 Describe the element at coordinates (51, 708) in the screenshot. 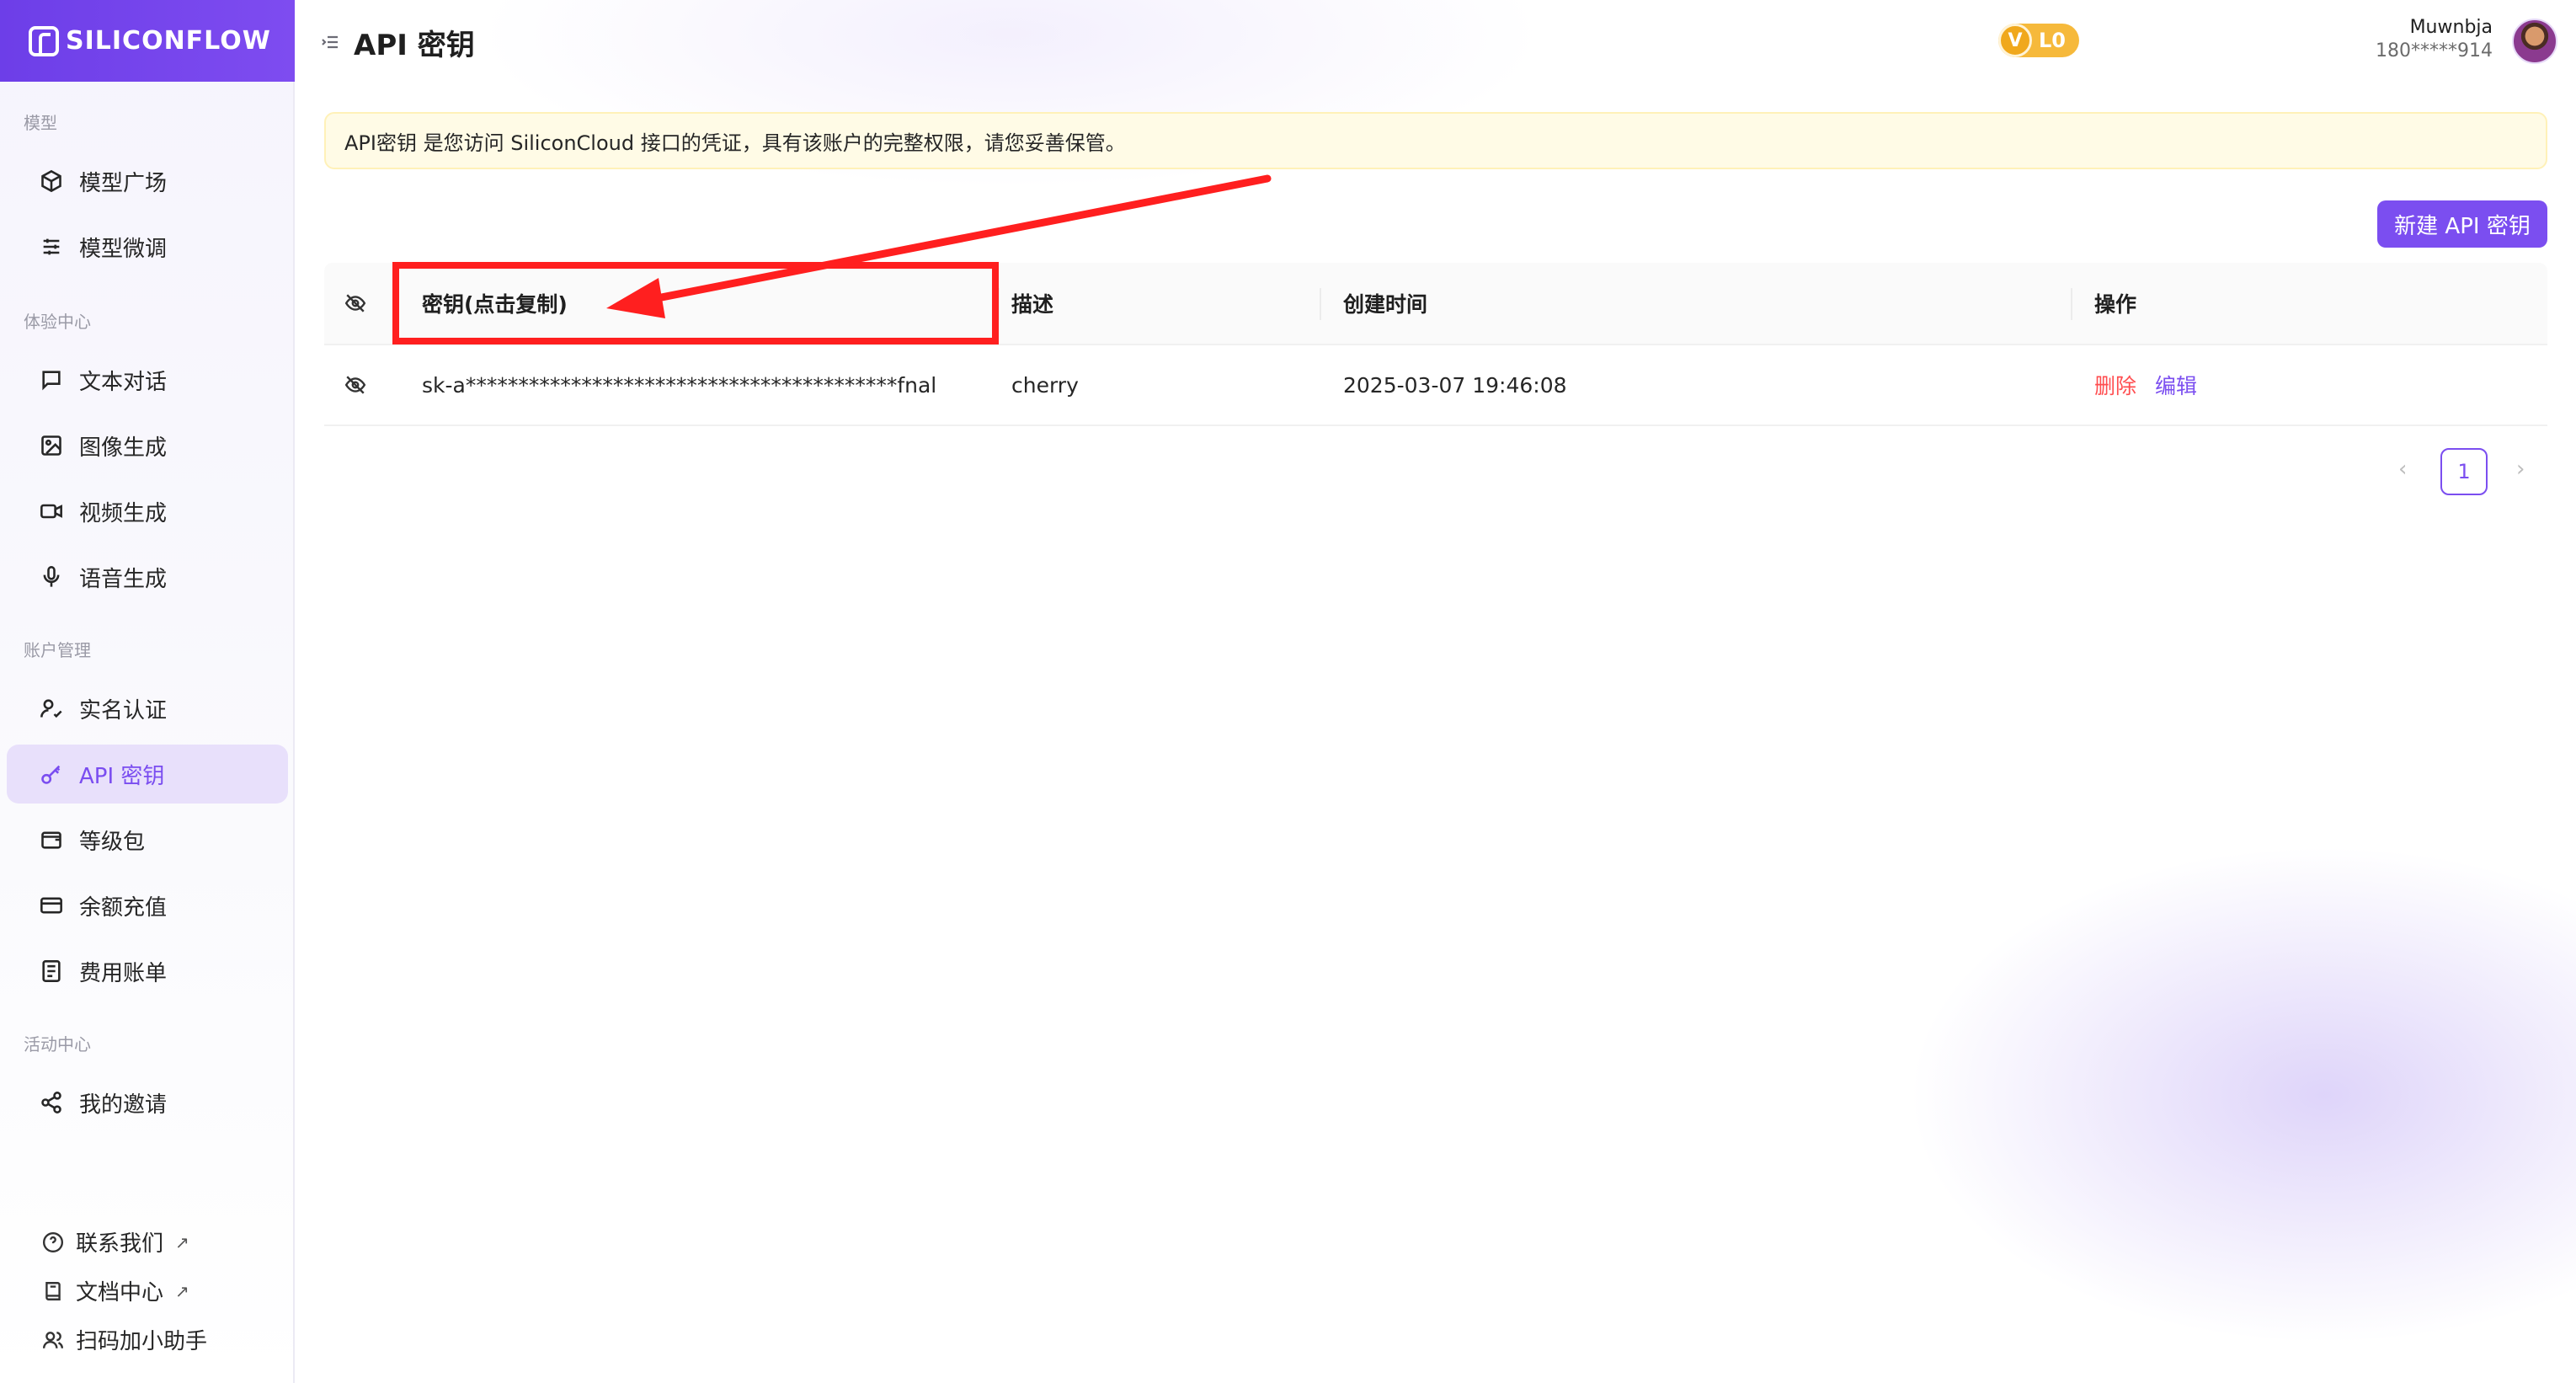

I see `user-check-icon` at that location.